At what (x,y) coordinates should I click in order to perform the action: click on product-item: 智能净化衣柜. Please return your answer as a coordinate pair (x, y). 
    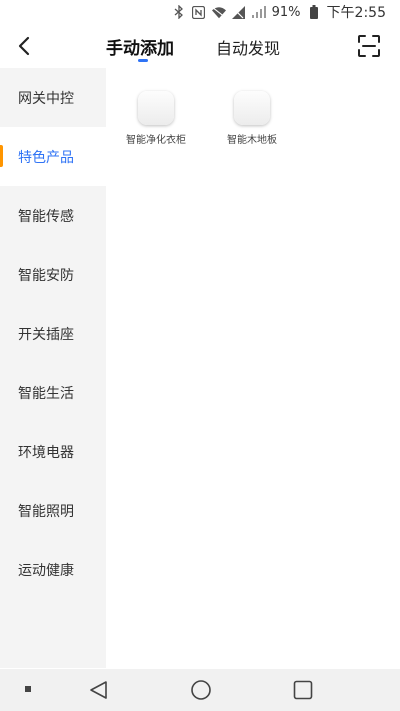
    Looking at the image, I should click on (156, 118).